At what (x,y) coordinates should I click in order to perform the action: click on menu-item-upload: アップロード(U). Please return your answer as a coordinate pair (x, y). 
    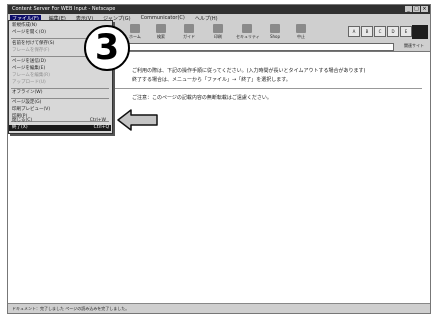
    Looking at the image, I should click on (29, 82).